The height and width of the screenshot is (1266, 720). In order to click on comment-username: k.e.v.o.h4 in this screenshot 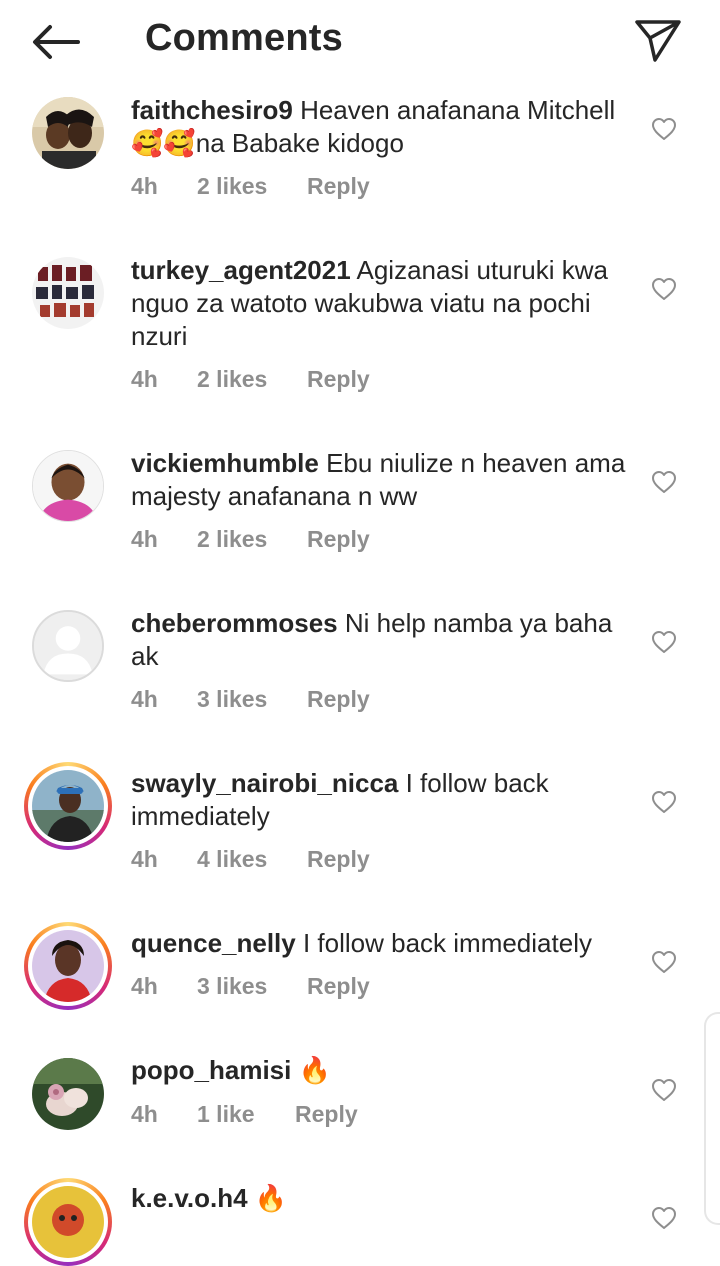, I will do `click(189, 1198)`.